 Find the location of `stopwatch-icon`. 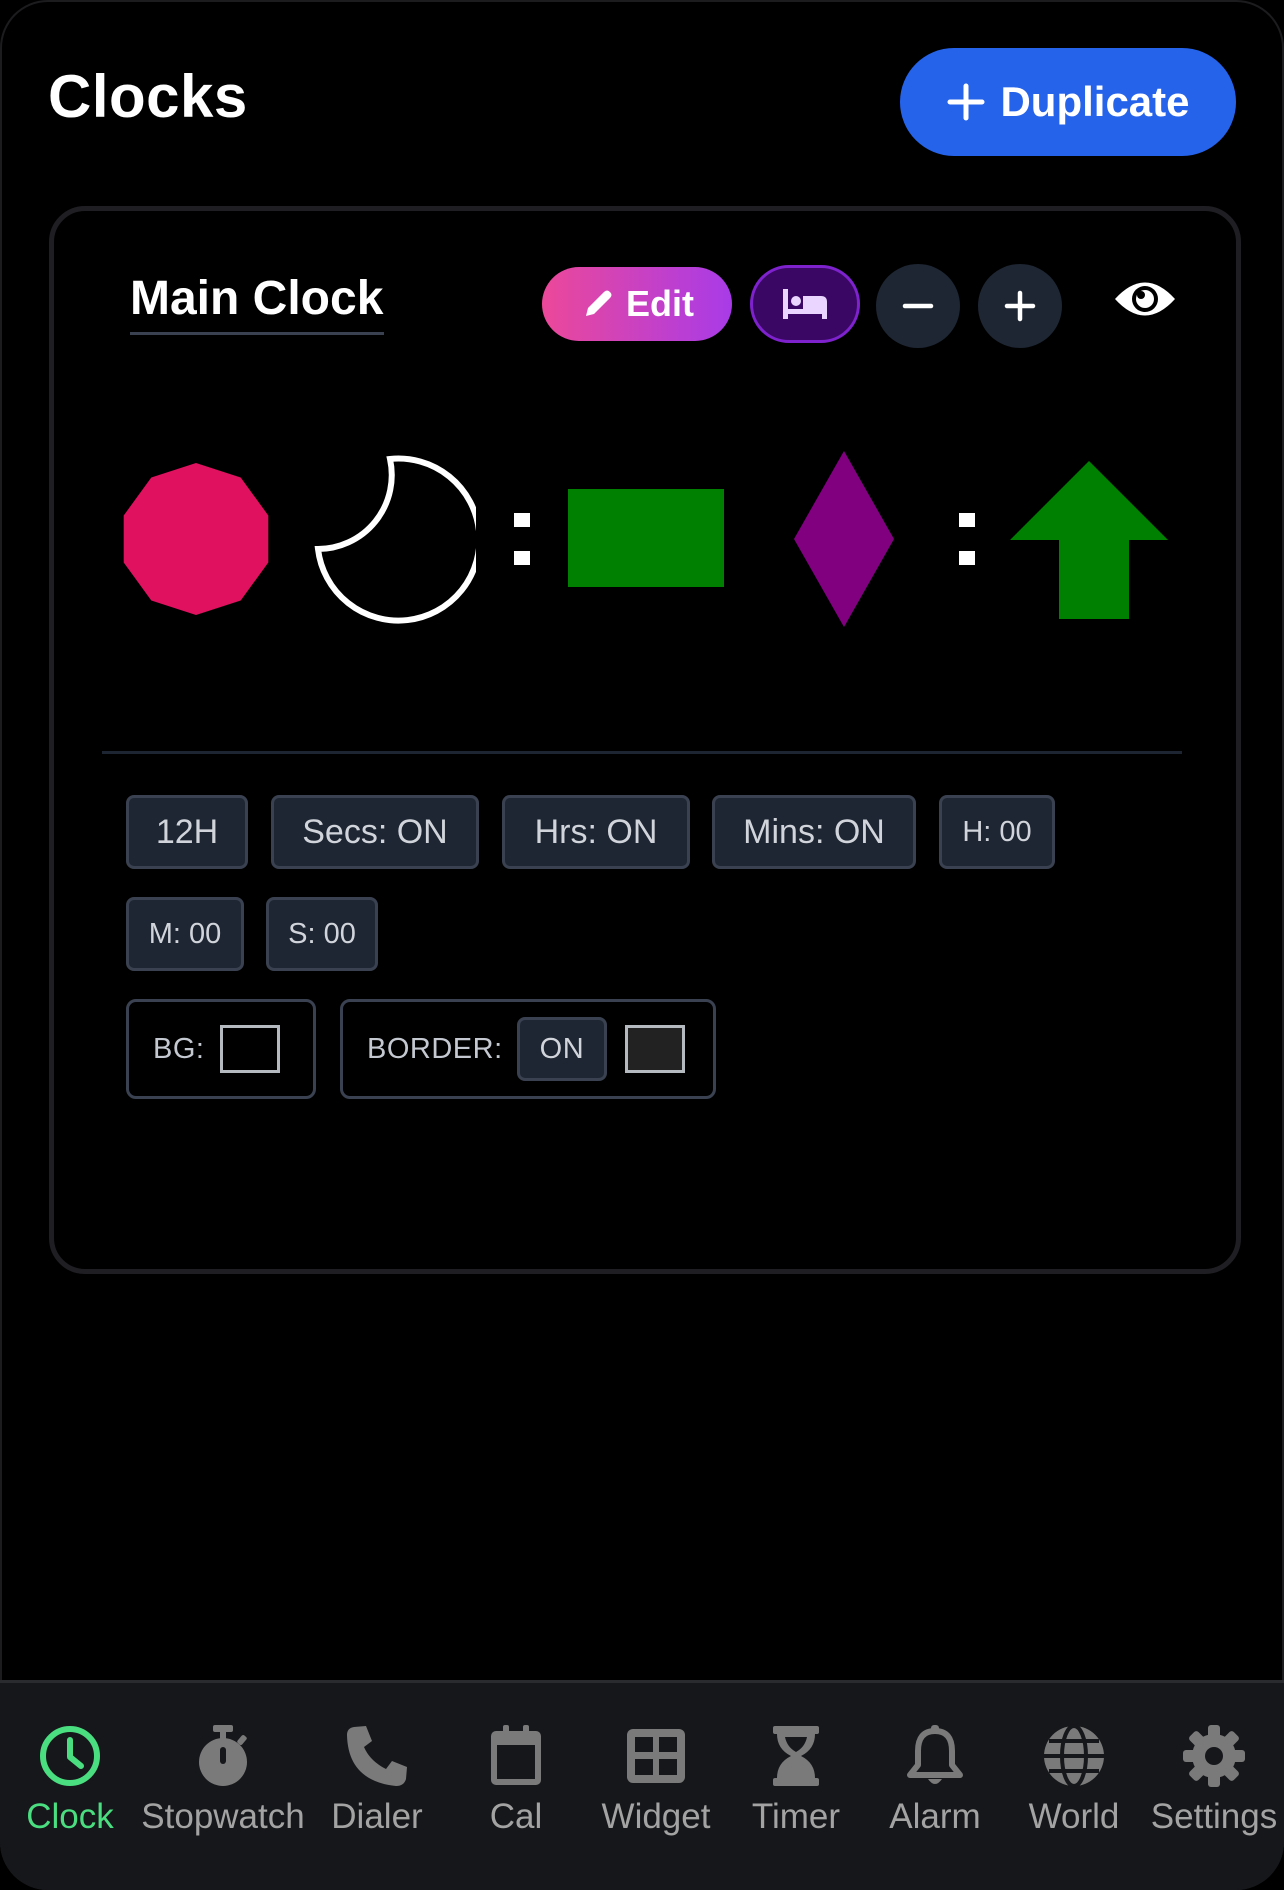

stopwatch-icon is located at coordinates (223, 1755).